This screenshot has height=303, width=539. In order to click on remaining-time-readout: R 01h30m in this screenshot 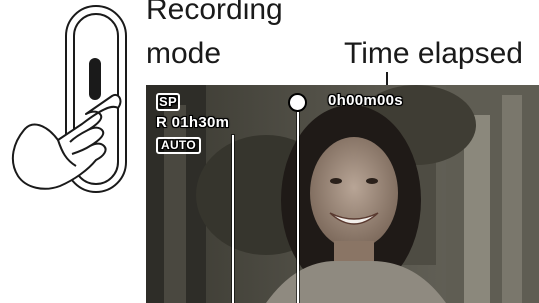, I will do `click(193, 122)`.